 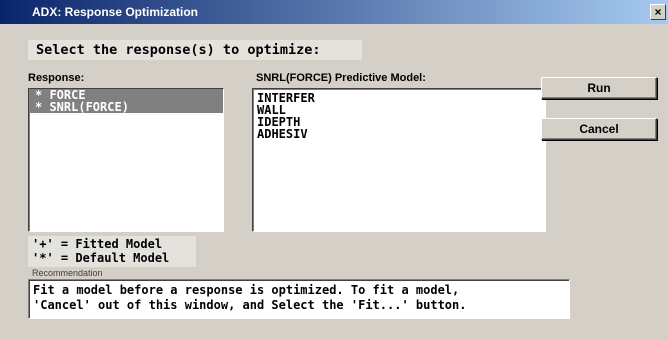 I want to click on run-button: Run, so click(x=599, y=88).